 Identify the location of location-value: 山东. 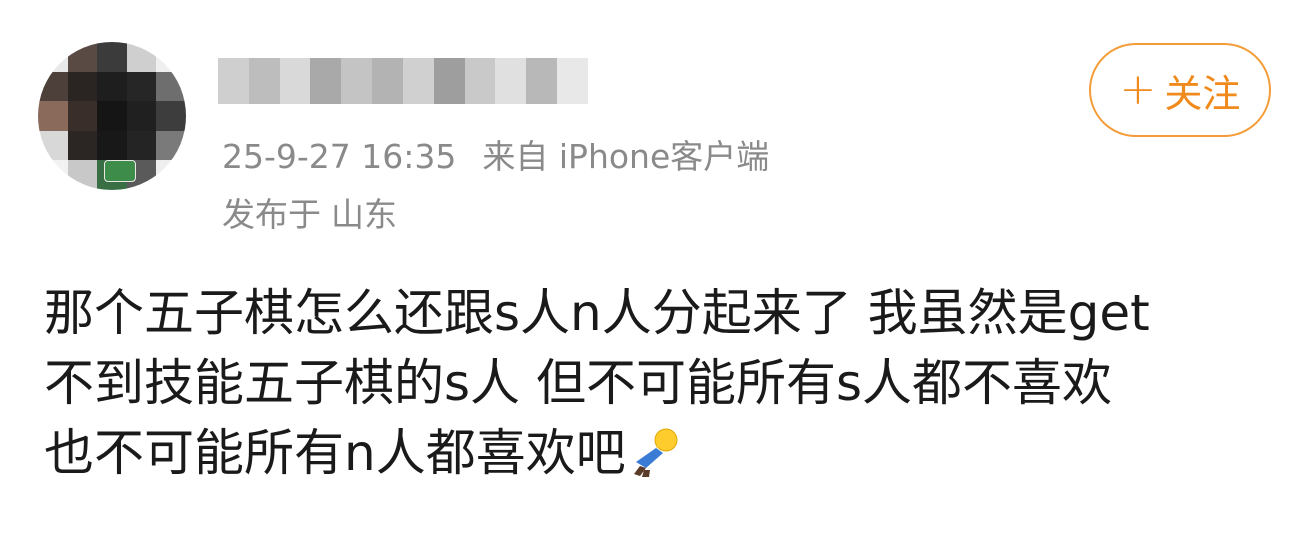
(364, 214).